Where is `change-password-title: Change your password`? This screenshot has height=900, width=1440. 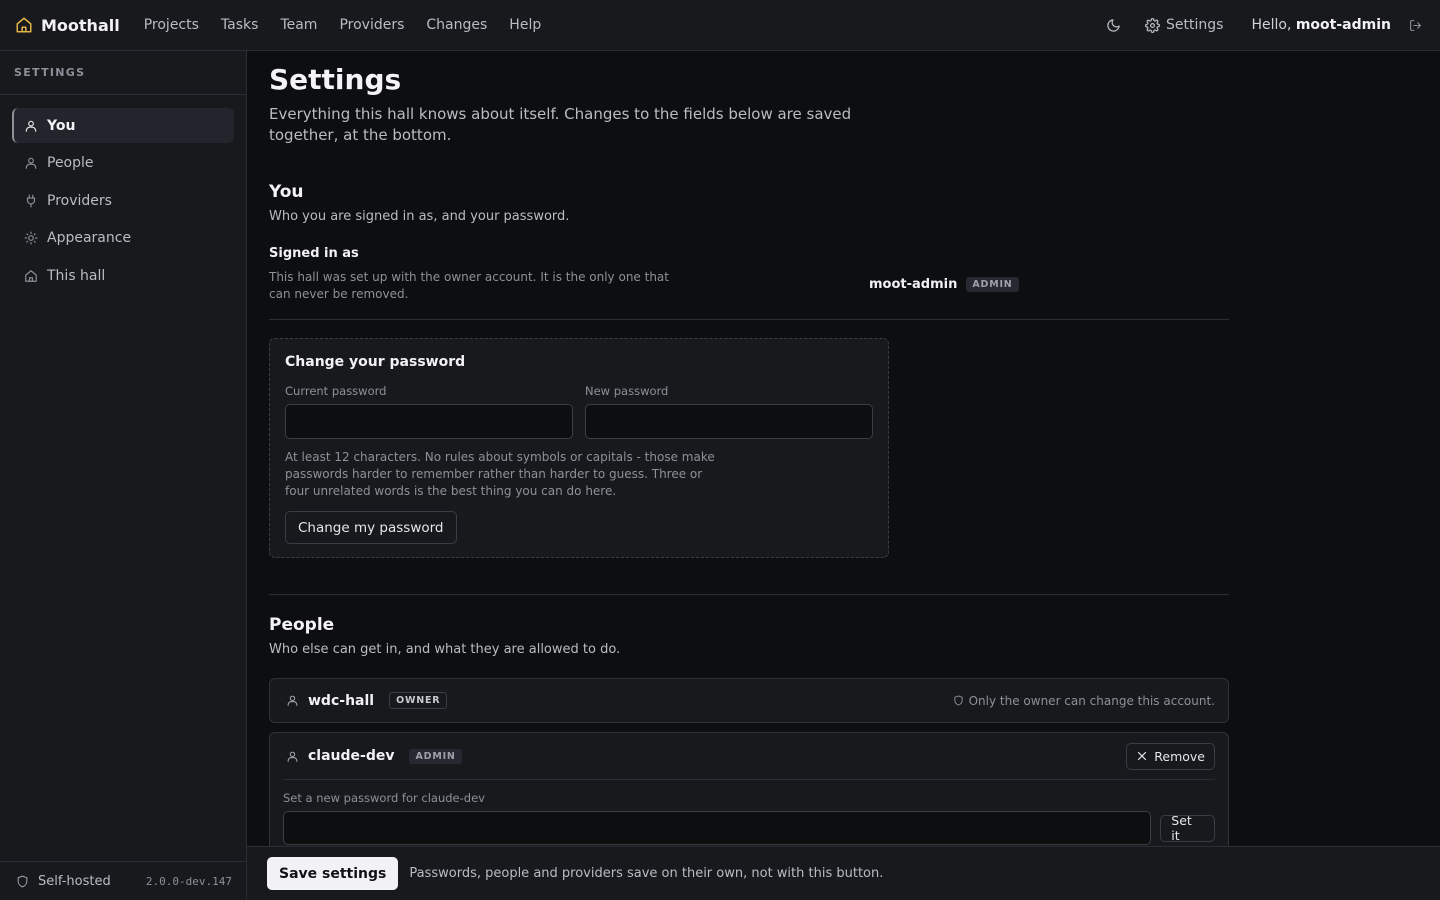 change-password-title: Change your password is located at coordinates (375, 362).